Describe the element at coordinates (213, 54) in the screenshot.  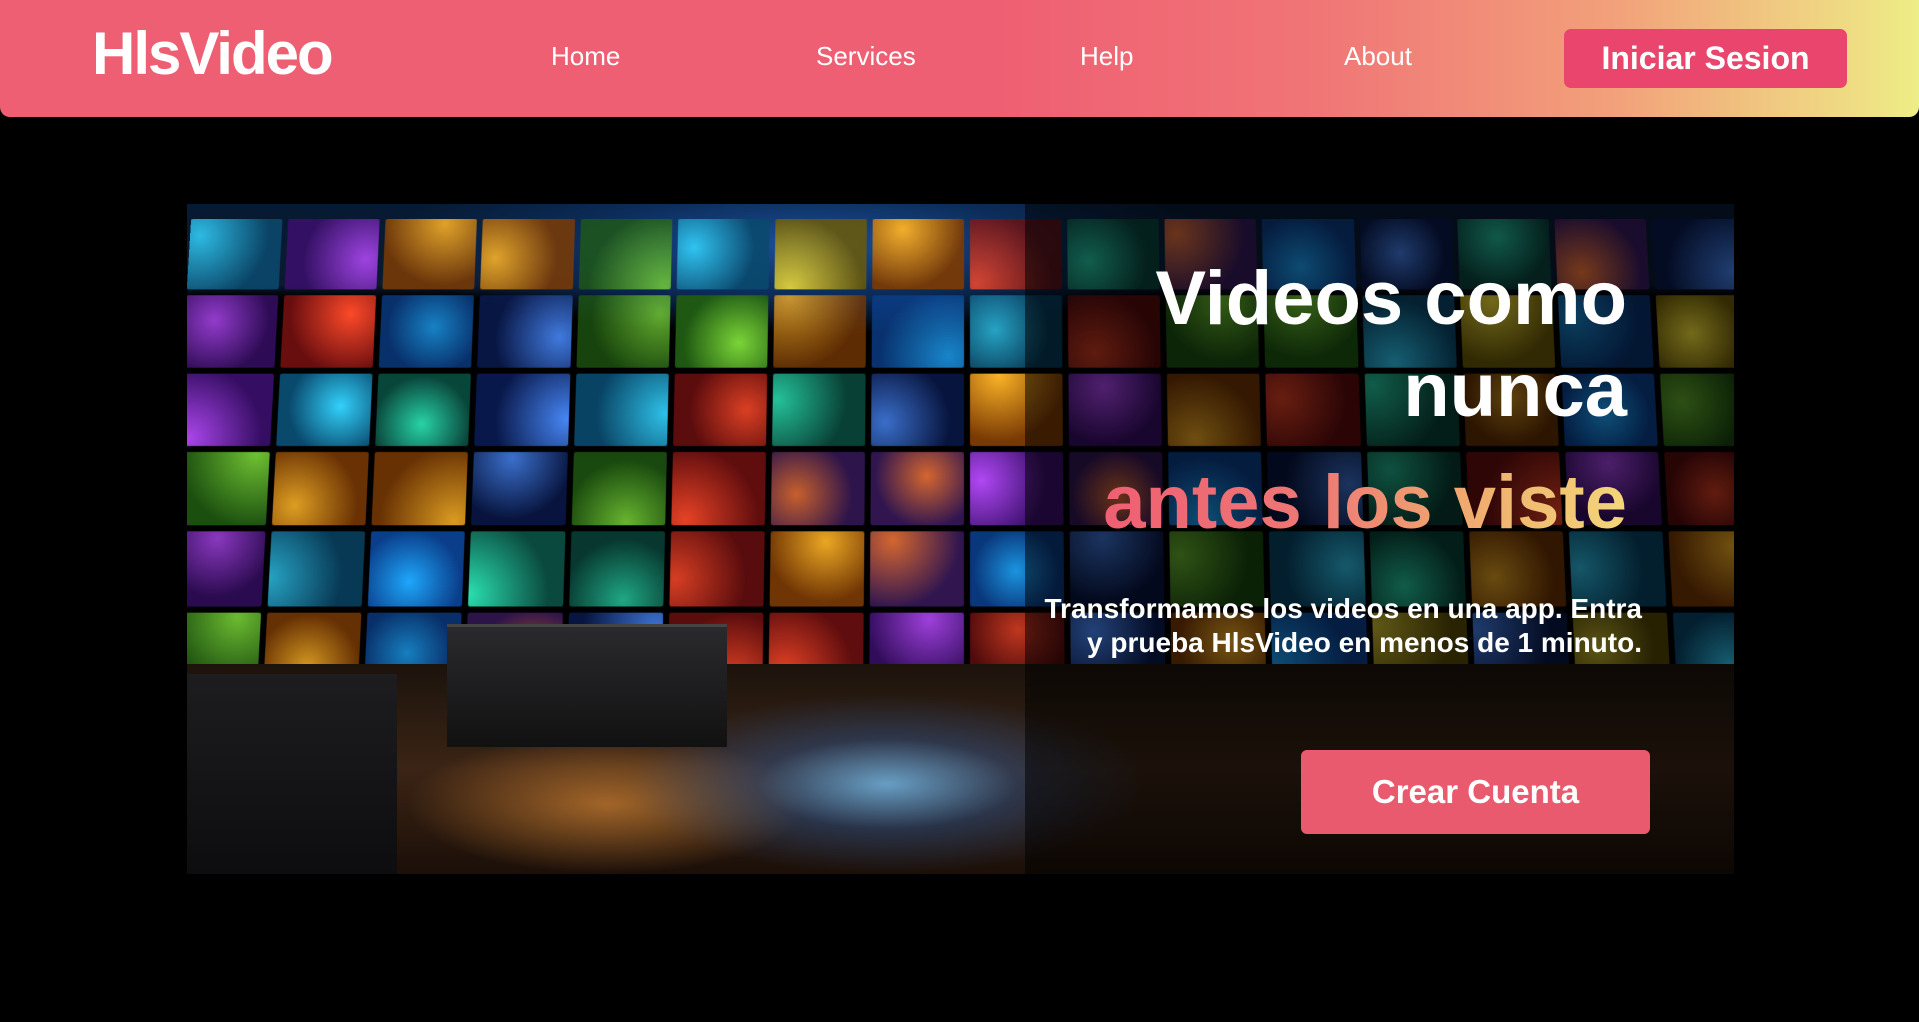
I see `brand-logo: HlsVideo` at that location.